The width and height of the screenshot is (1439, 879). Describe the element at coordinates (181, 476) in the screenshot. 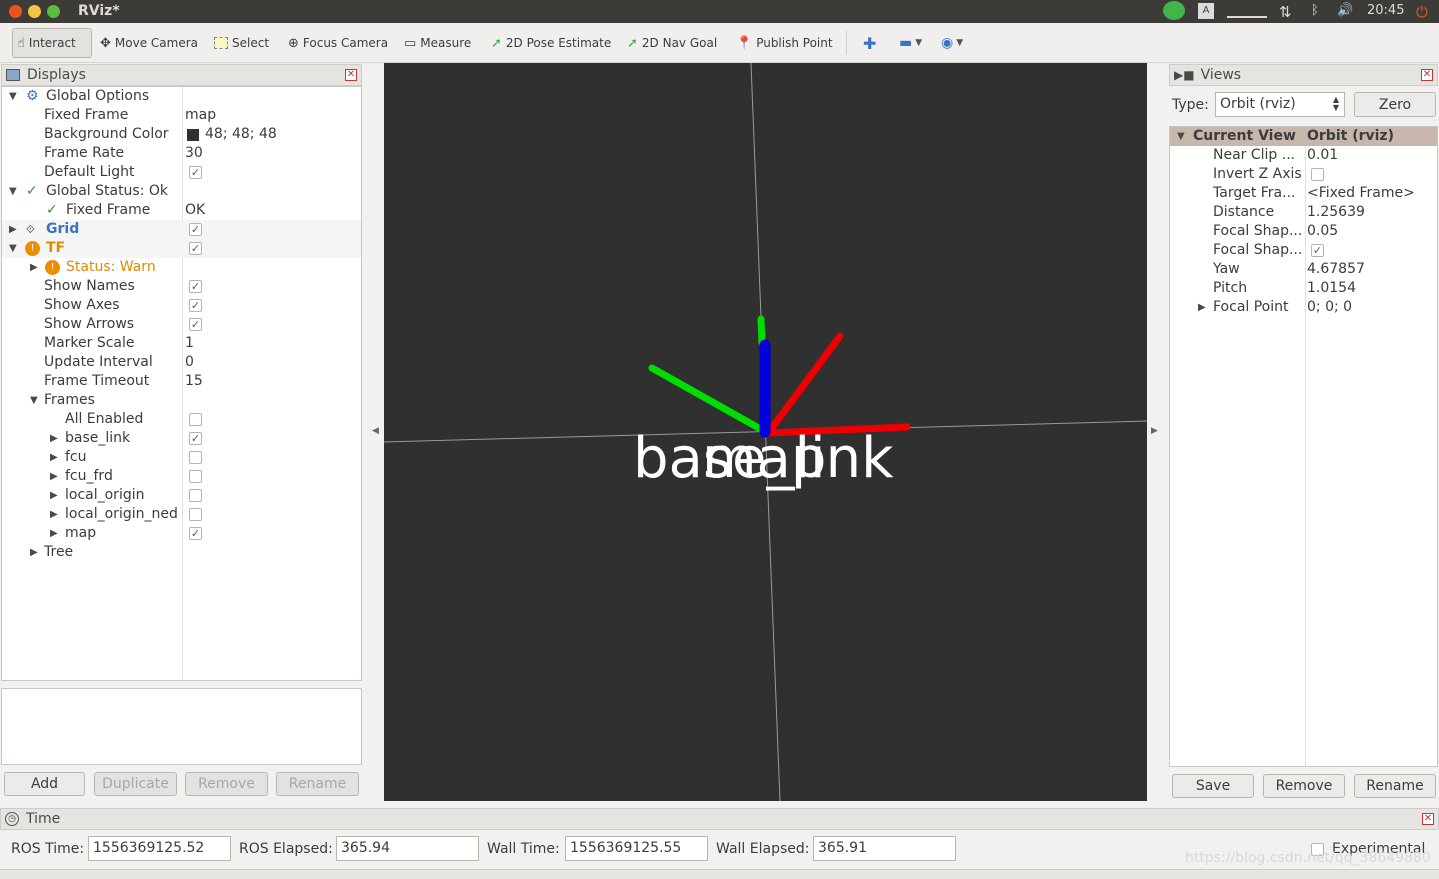

I see `tree-row-frame-fcu-frd: ▶ fcu_frd` at that location.